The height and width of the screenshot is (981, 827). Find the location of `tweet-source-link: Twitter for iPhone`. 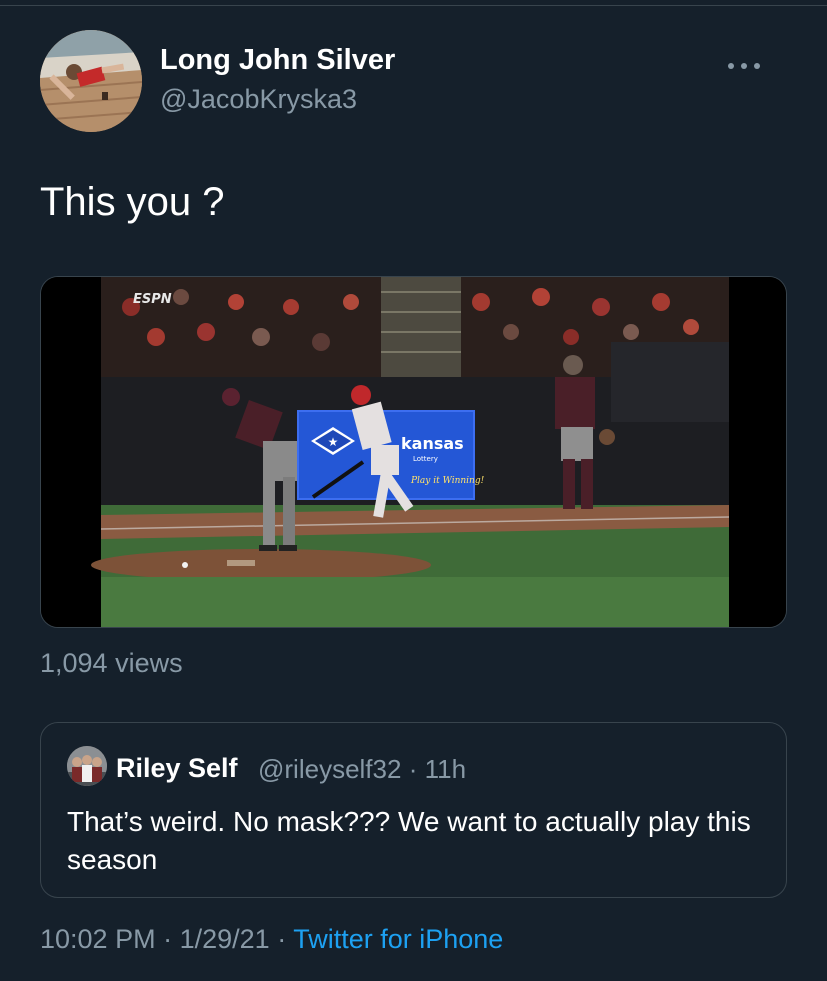

tweet-source-link: Twitter for iPhone is located at coordinates (398, 939).